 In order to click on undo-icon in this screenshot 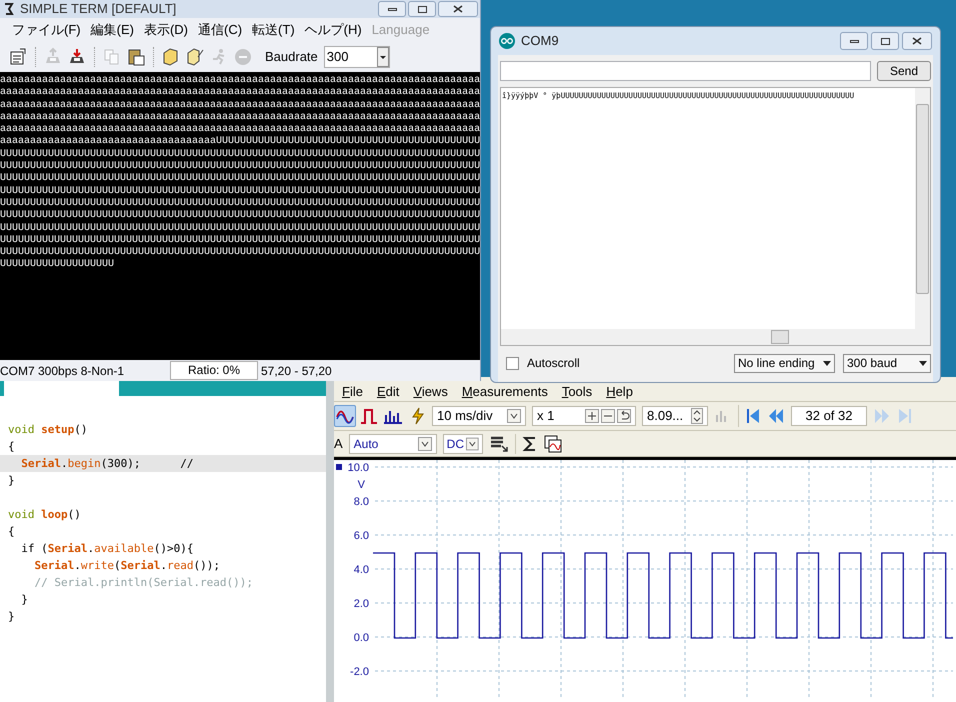, I will do `click(624, 416)`.